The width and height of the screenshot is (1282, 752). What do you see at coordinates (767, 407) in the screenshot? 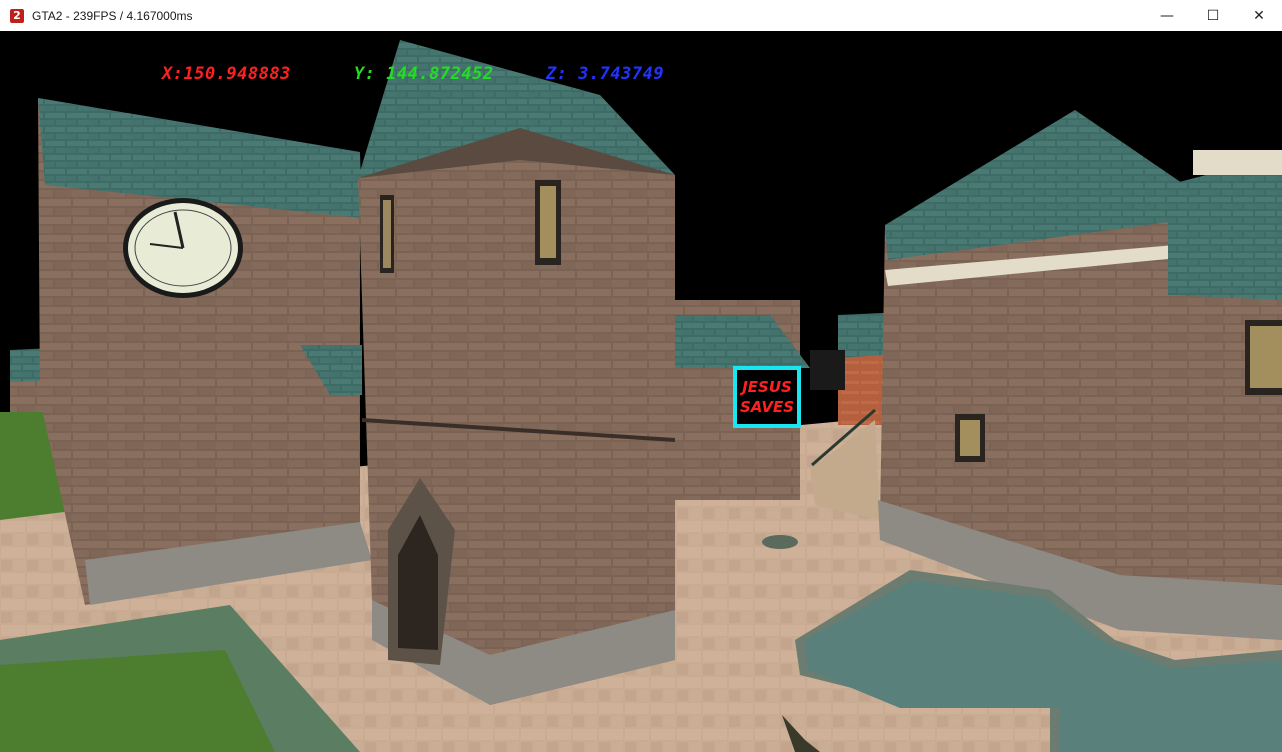
I see `sign-line2: SAVES` at bounding box center [767, 407].